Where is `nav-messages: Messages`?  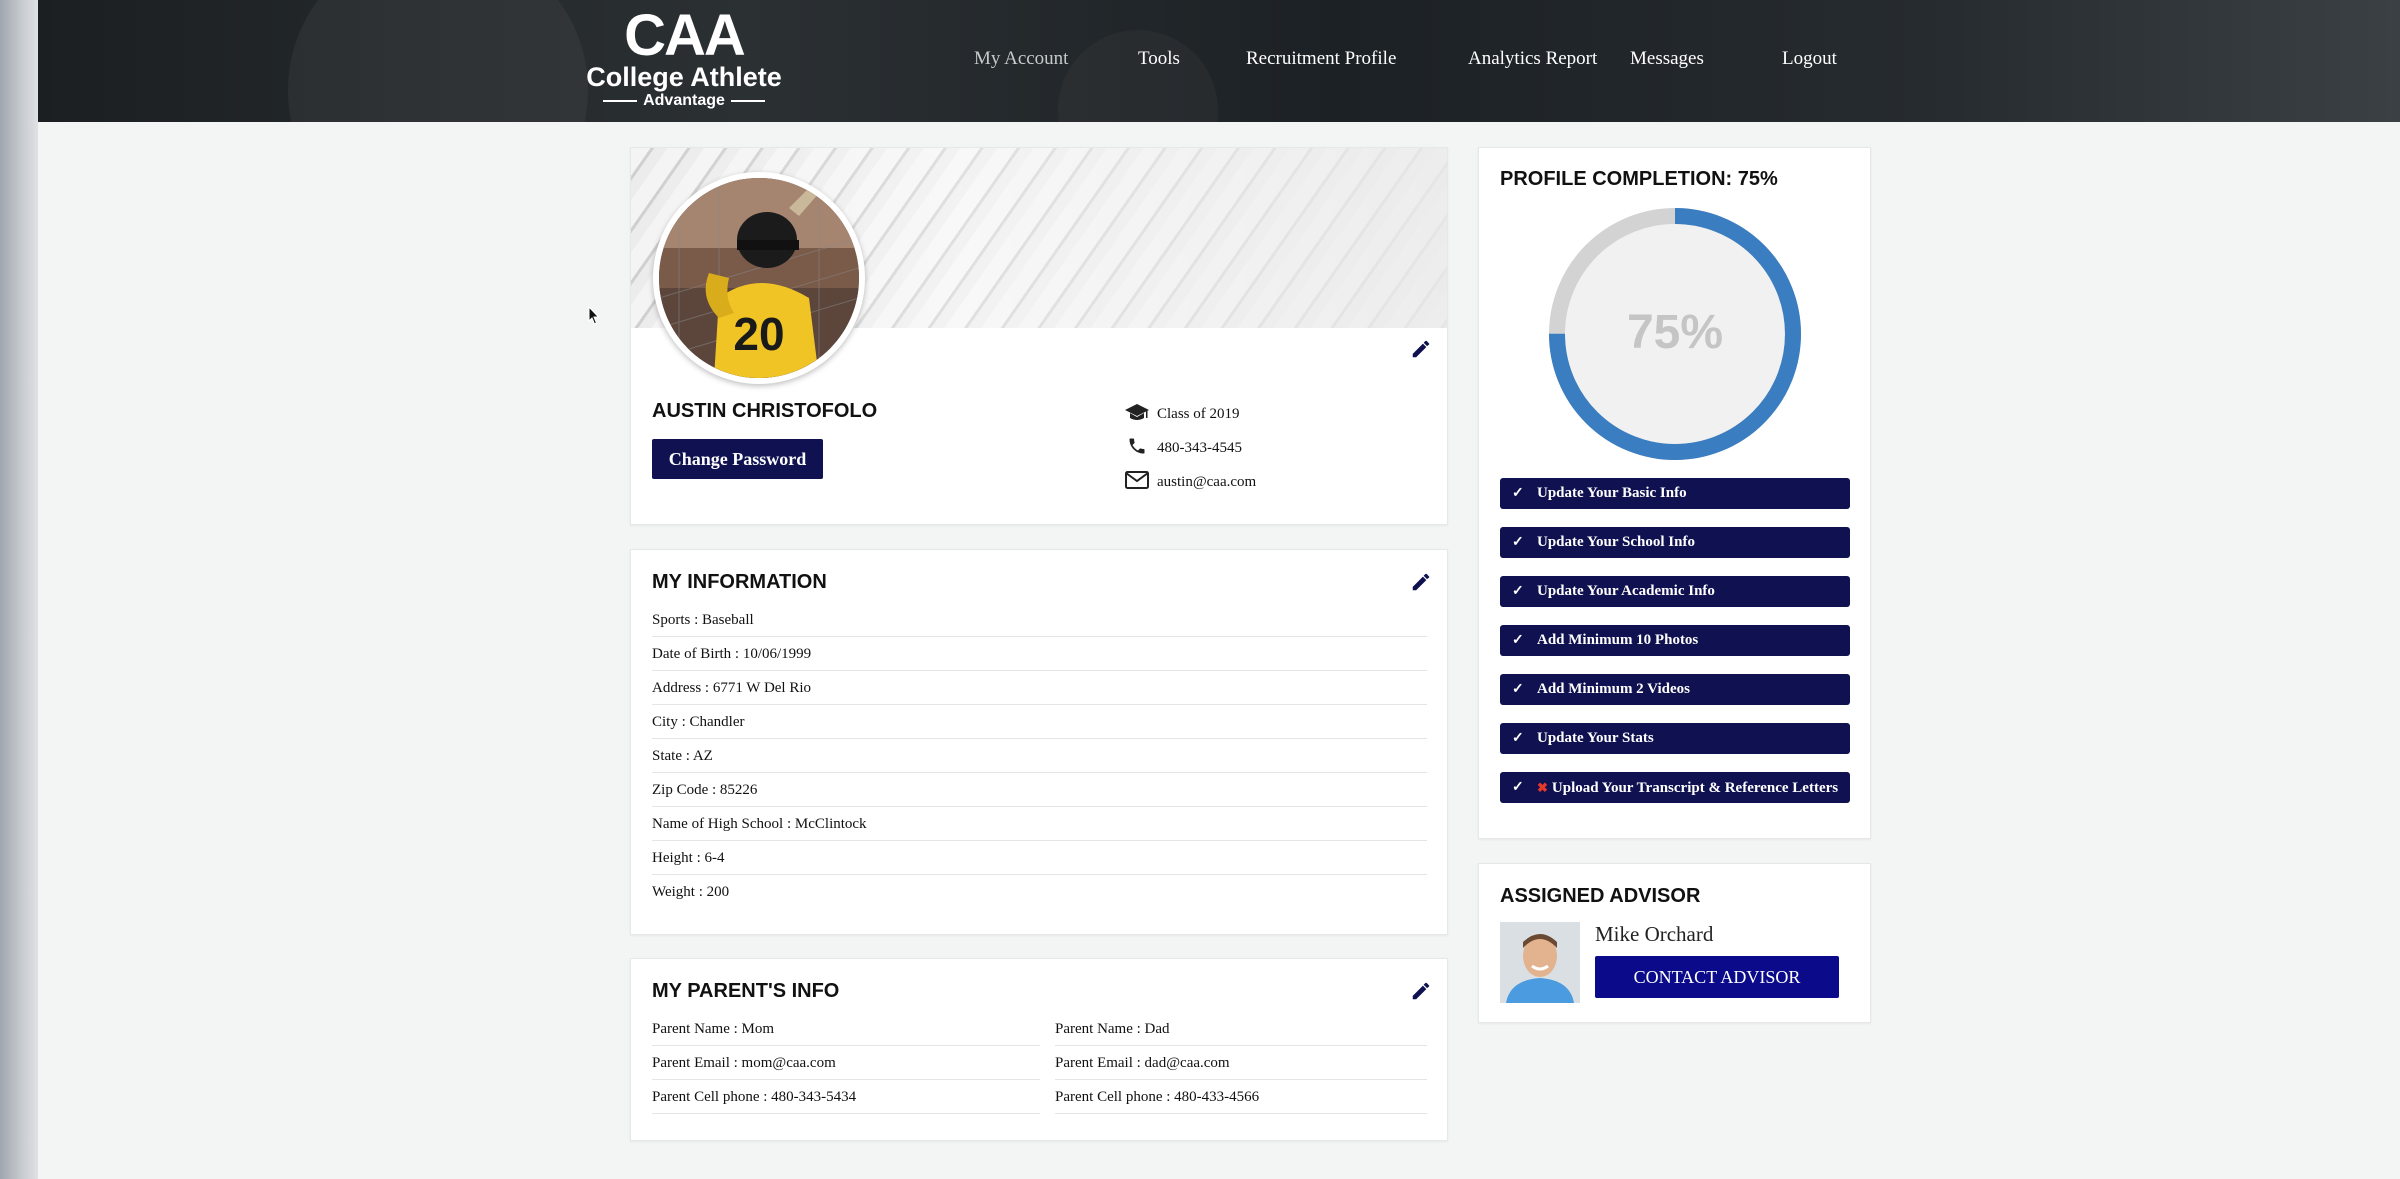 nav-messages: Messages is located at coordinates (1667, 59).